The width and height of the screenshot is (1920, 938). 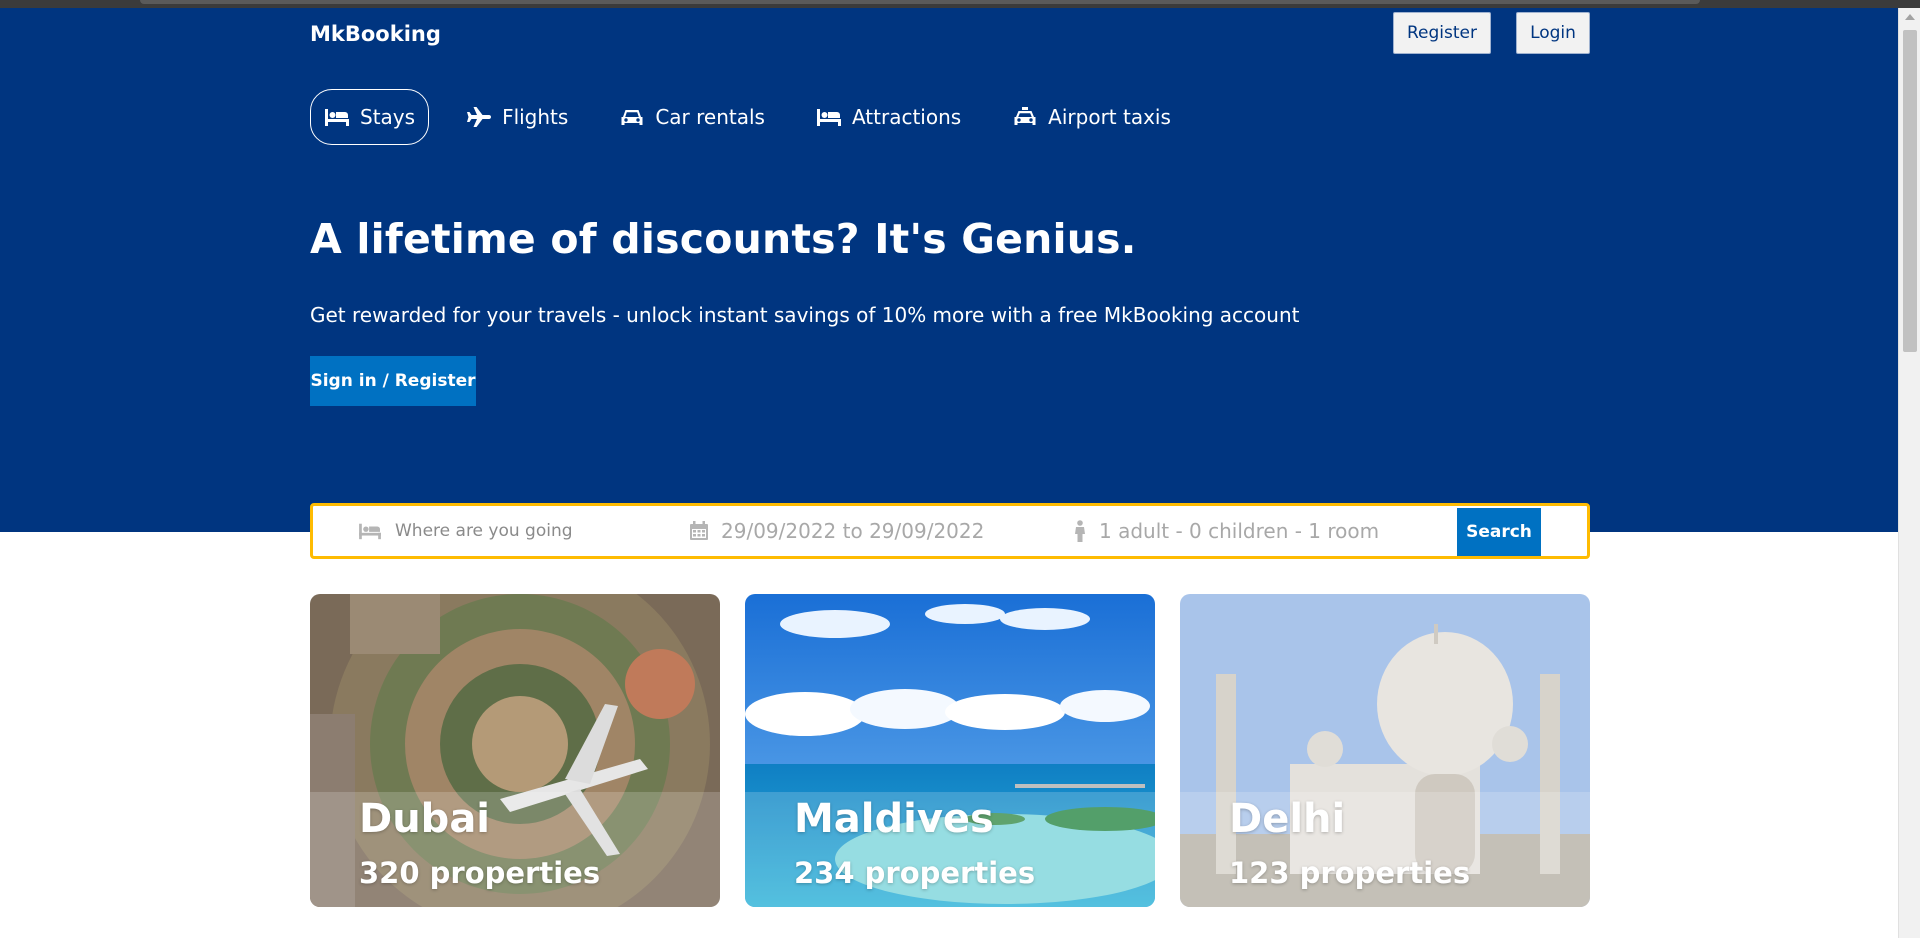 I want to click on date-range-field: 29/09/2022 to 29/09/2022, so click(x=836, y=531).